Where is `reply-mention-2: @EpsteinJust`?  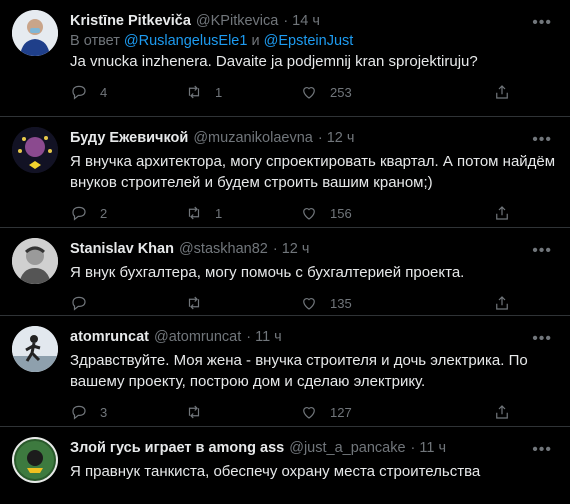 reply-mention-2: @EpsteinJust is located at coordinates (309, 41).